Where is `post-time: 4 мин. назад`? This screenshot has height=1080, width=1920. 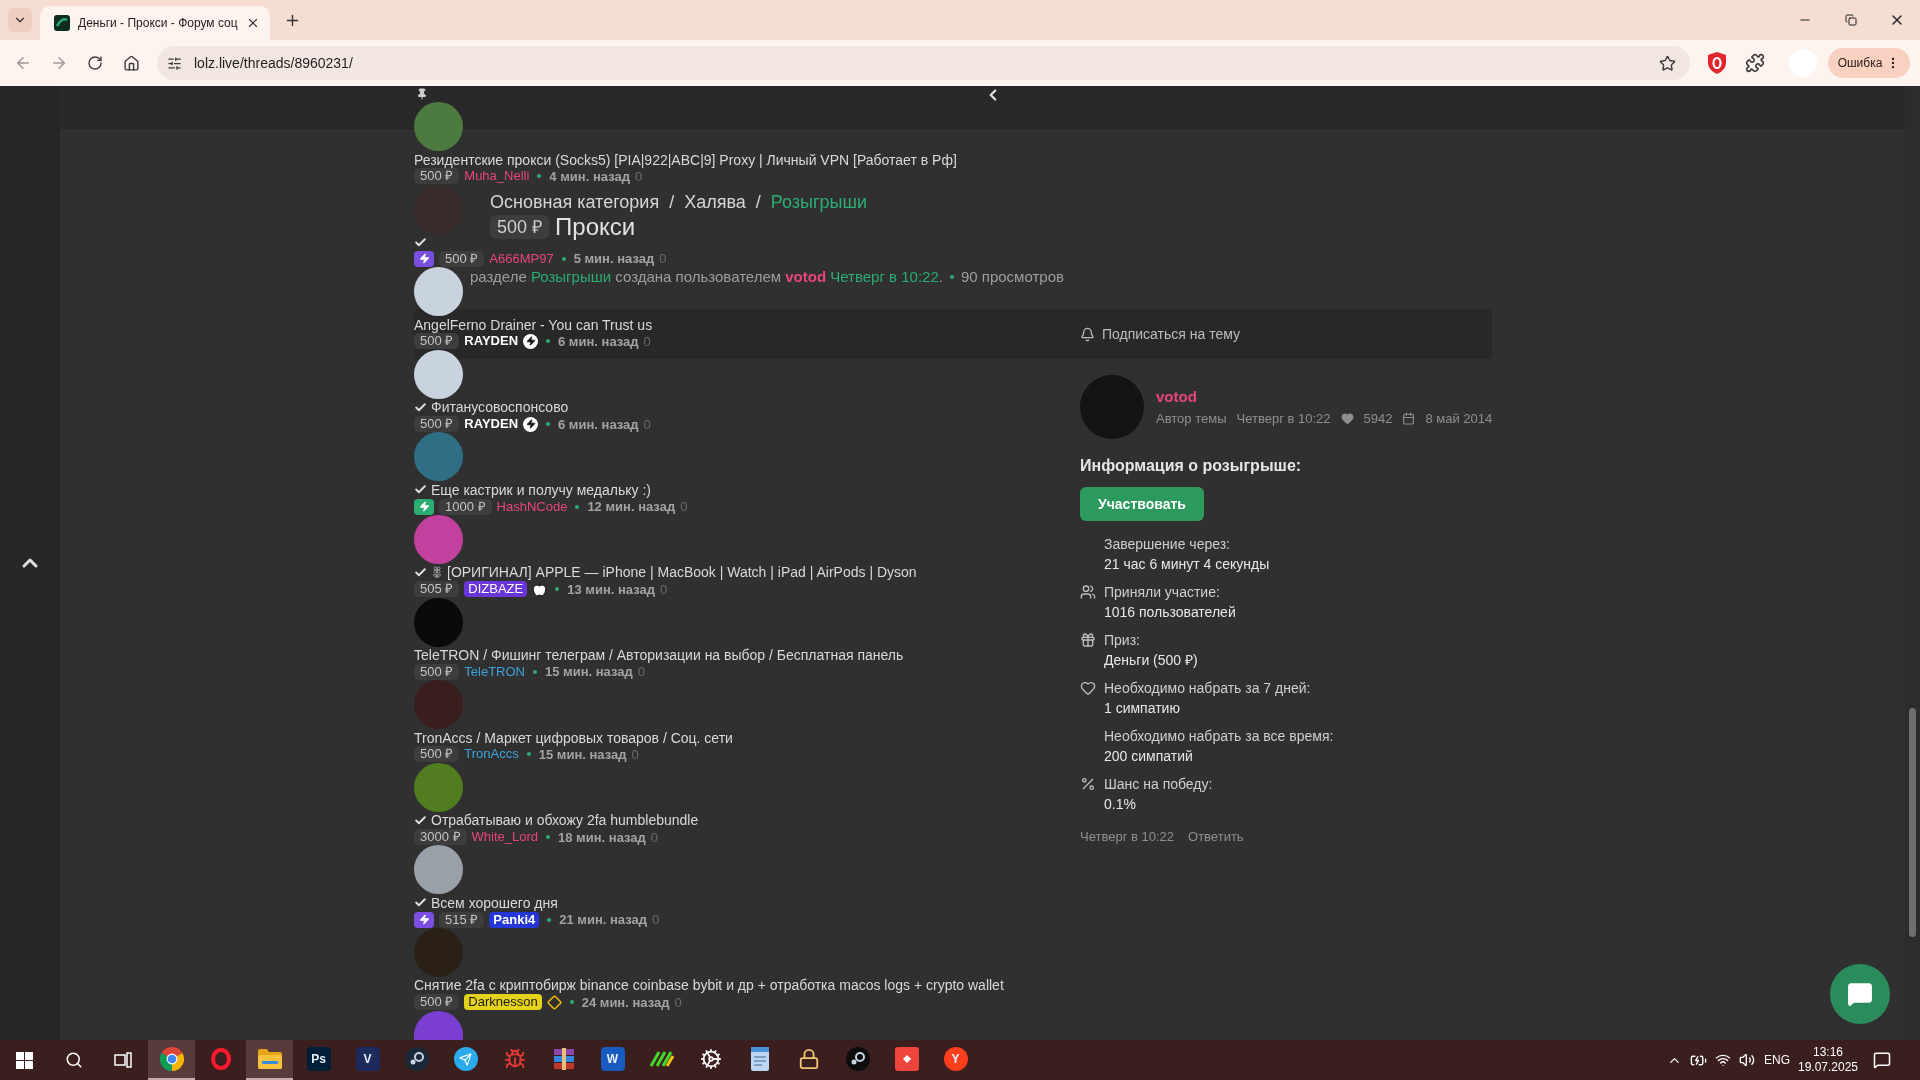 post-time: 4 мин. назад is located at coordinates (589, 176).